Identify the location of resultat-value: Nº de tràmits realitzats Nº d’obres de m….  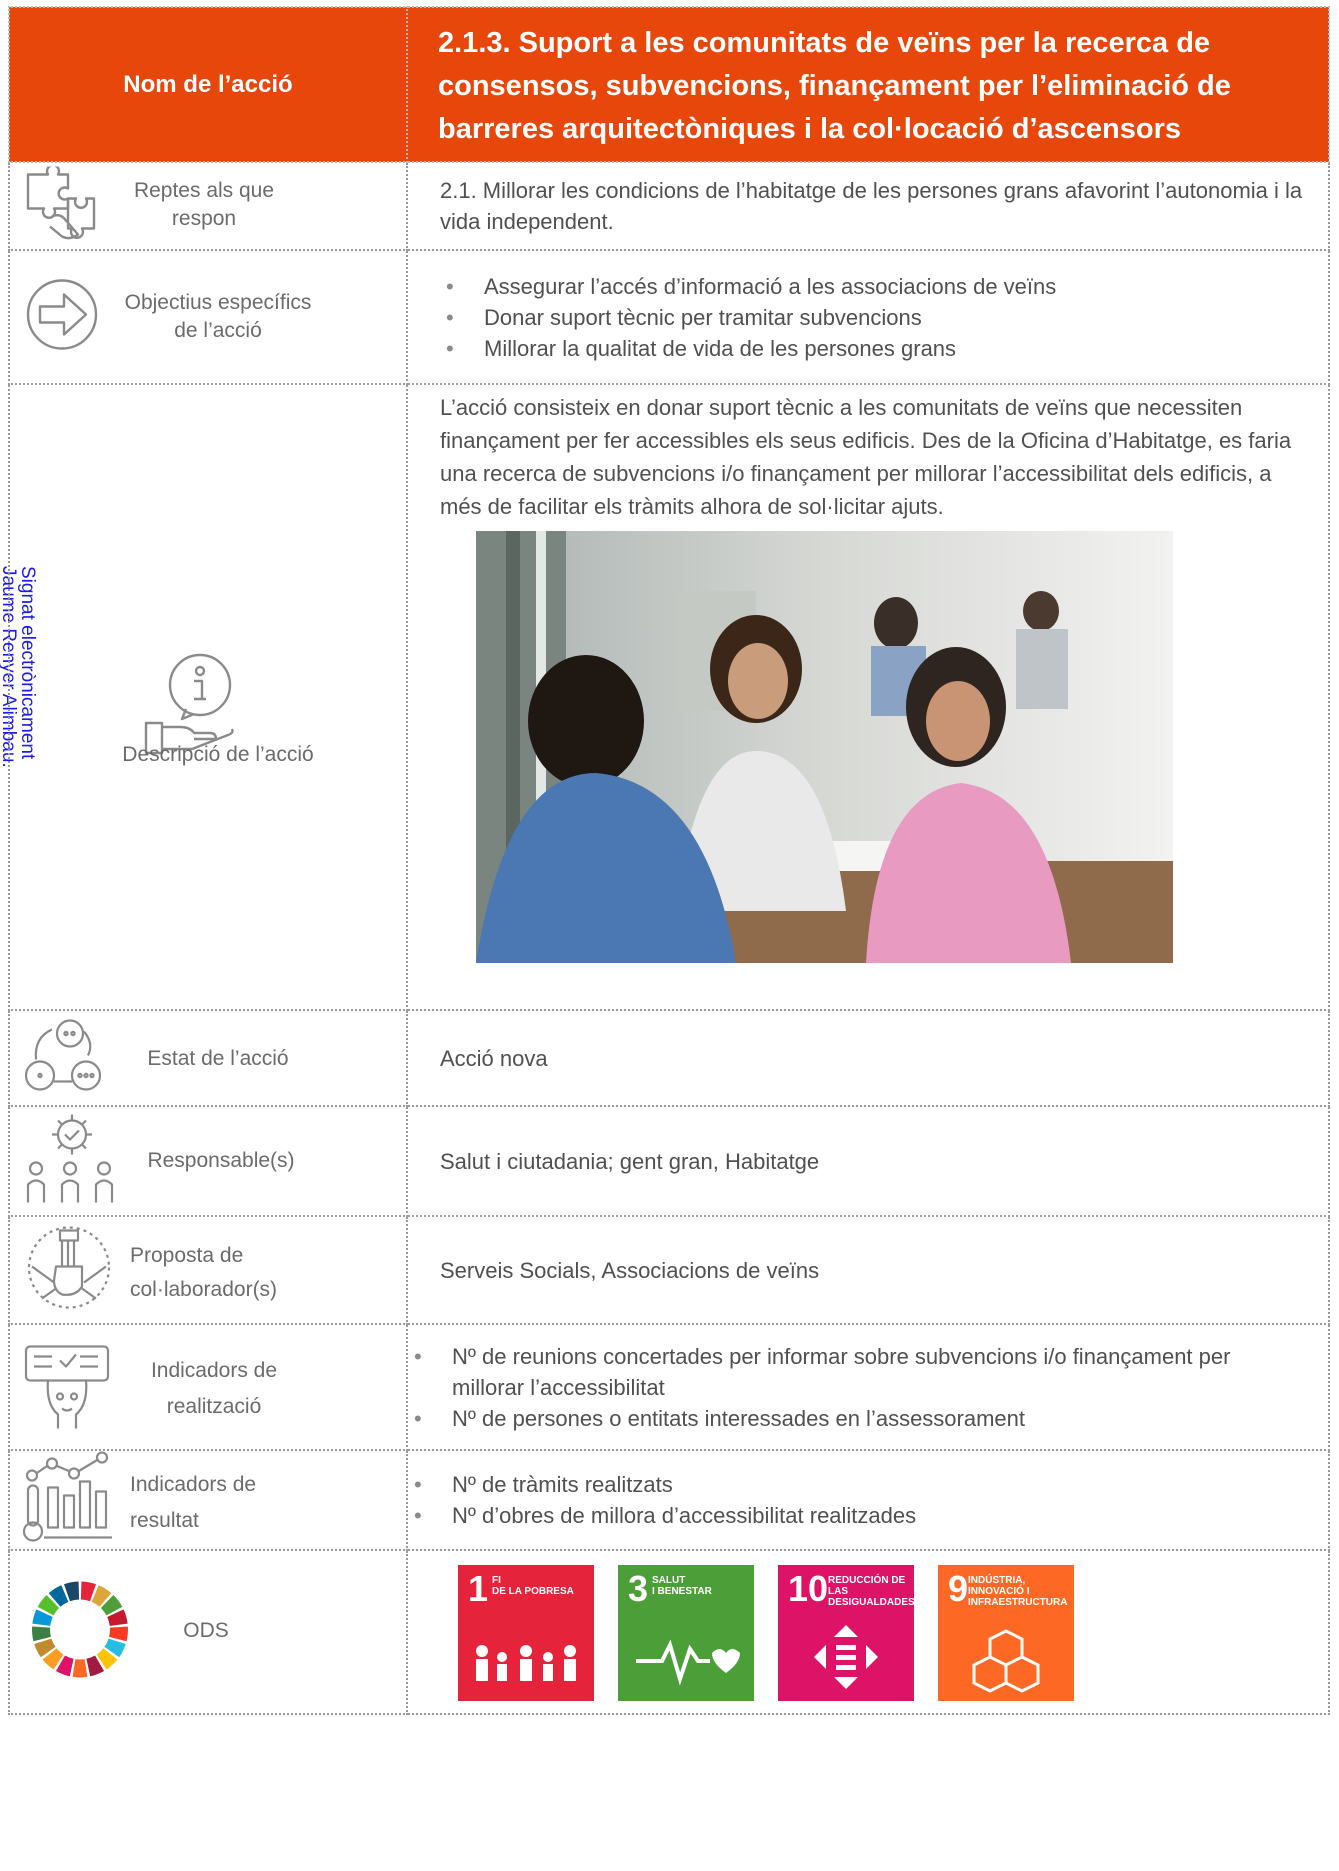
(868, 1500).